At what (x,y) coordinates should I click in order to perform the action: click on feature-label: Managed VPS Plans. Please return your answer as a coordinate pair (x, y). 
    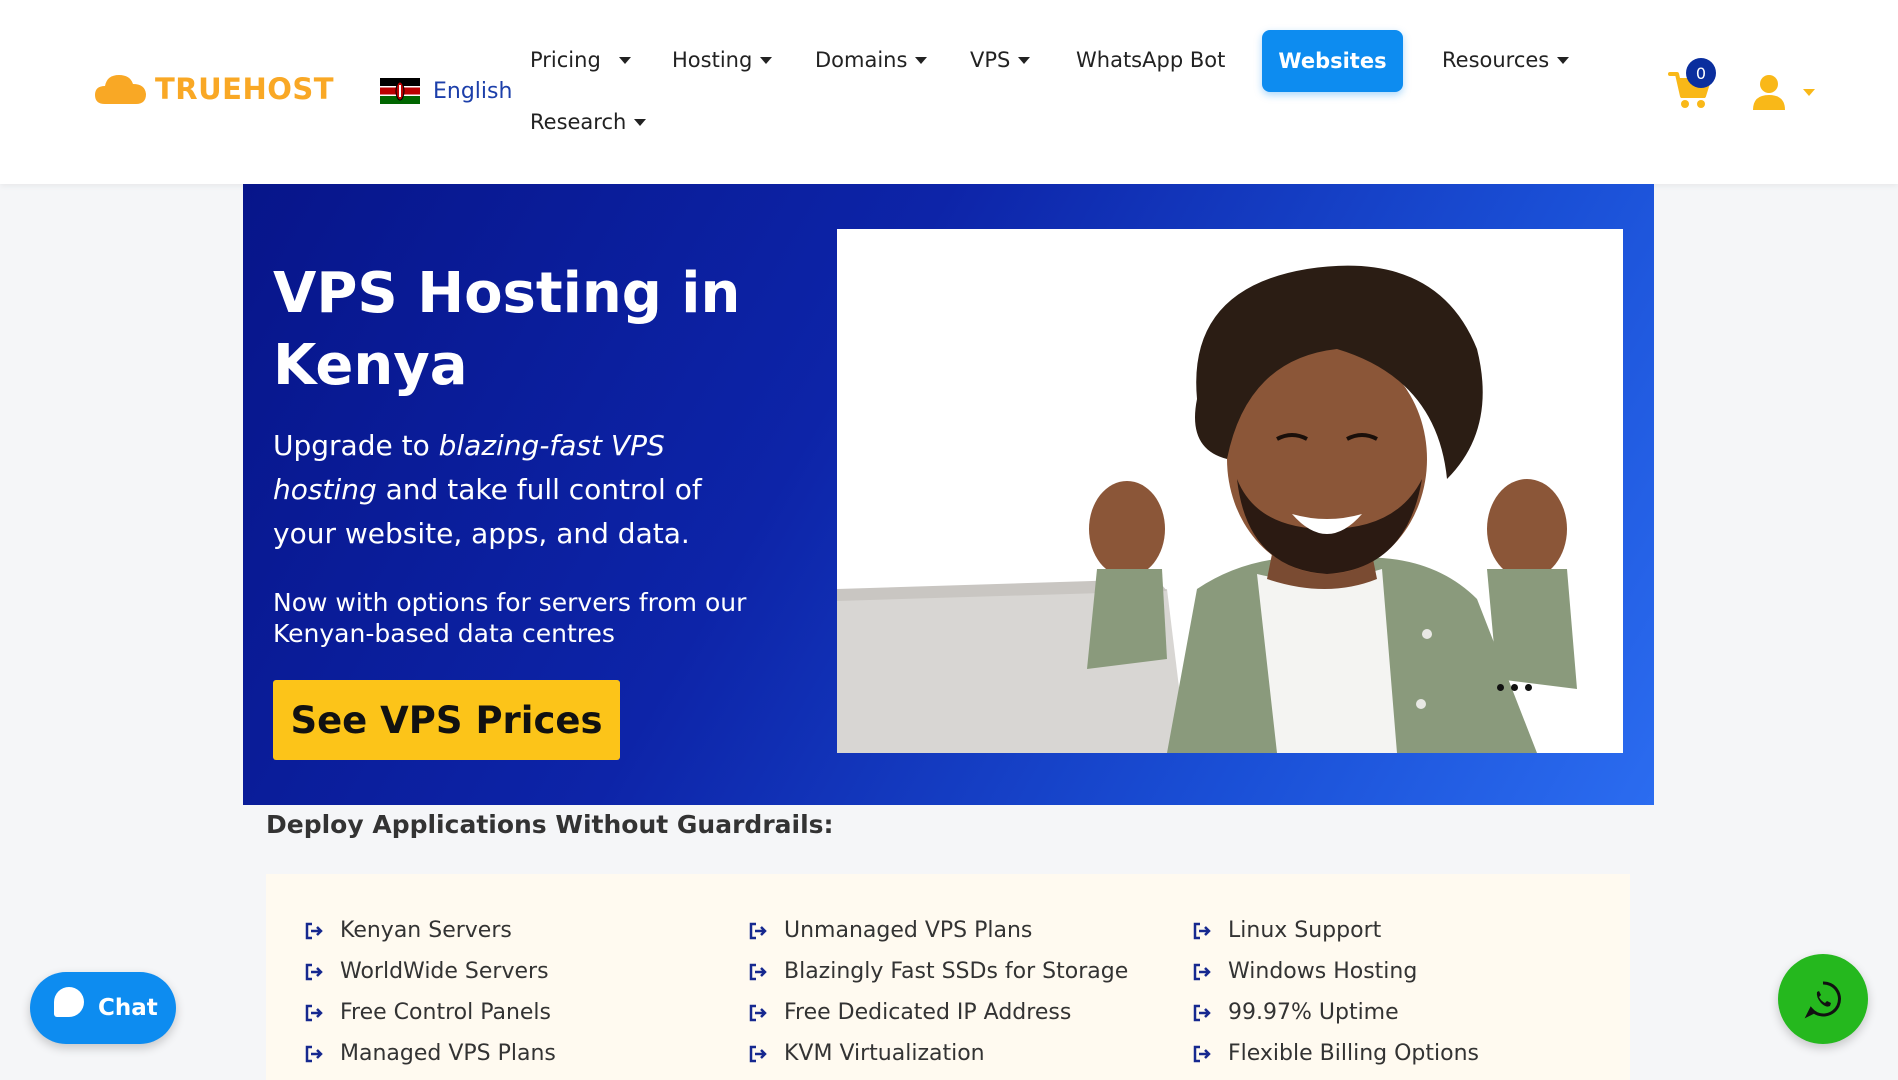
    Looking at the image, I should click on (448, 1053).